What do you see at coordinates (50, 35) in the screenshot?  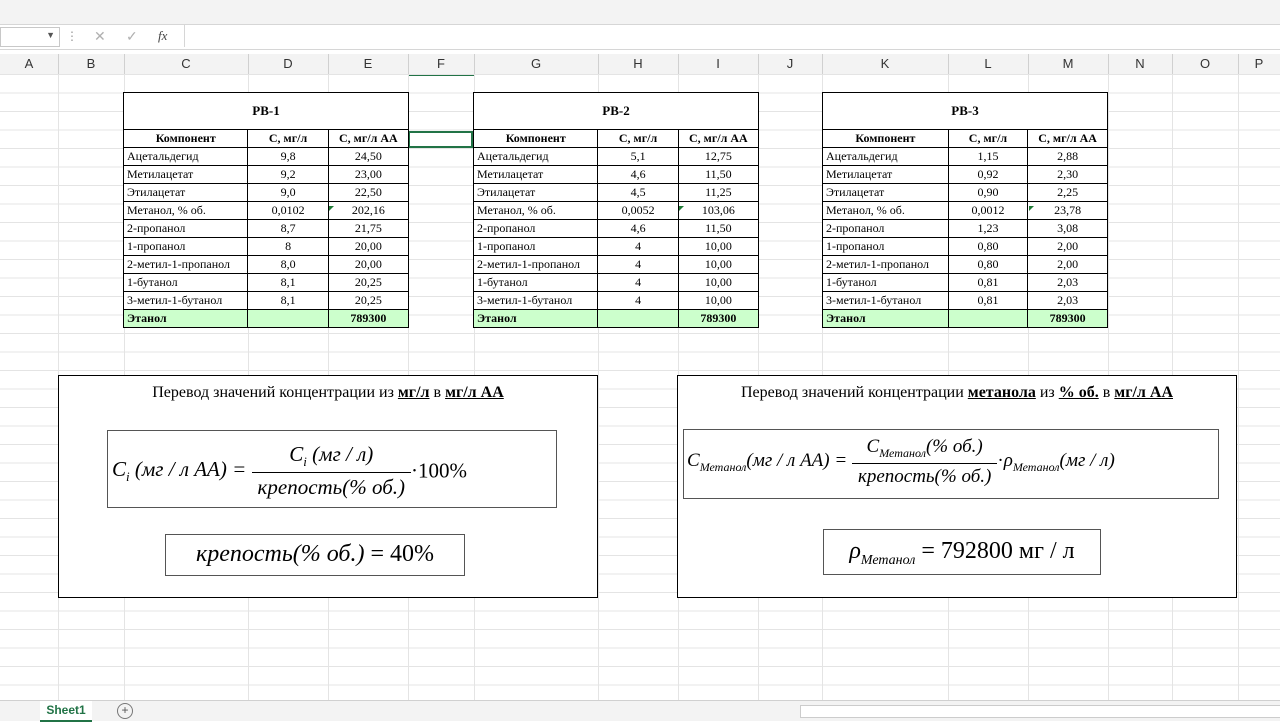 I see `chevron-down-icon: ▼` at bounding box center [50, 35].